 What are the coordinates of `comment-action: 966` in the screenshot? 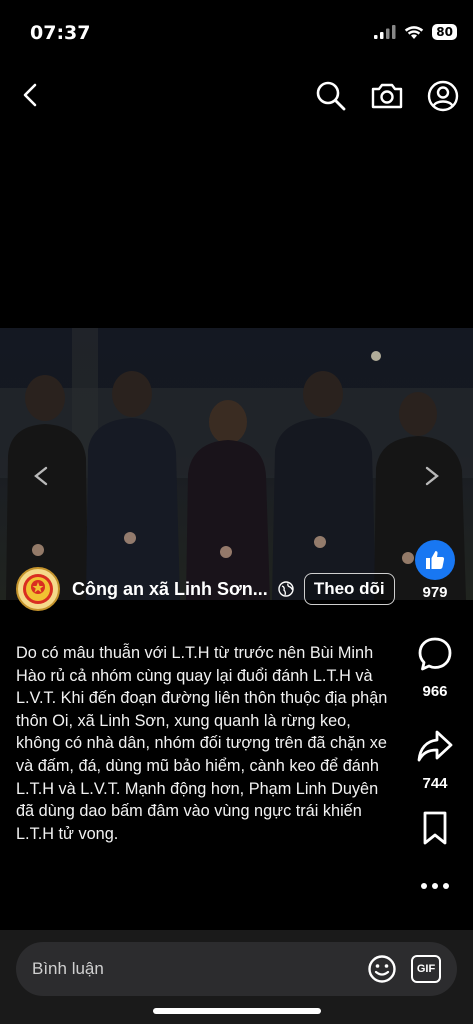 It's located at (435, 667).